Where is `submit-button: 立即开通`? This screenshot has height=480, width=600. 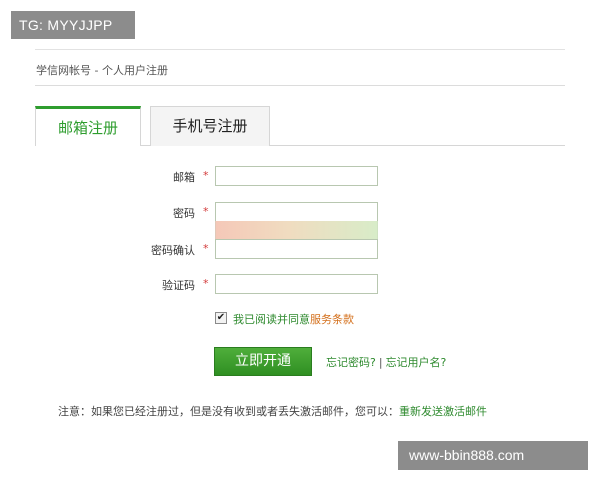 submit-button: 立即开通 is located at coordinates (263, 361).